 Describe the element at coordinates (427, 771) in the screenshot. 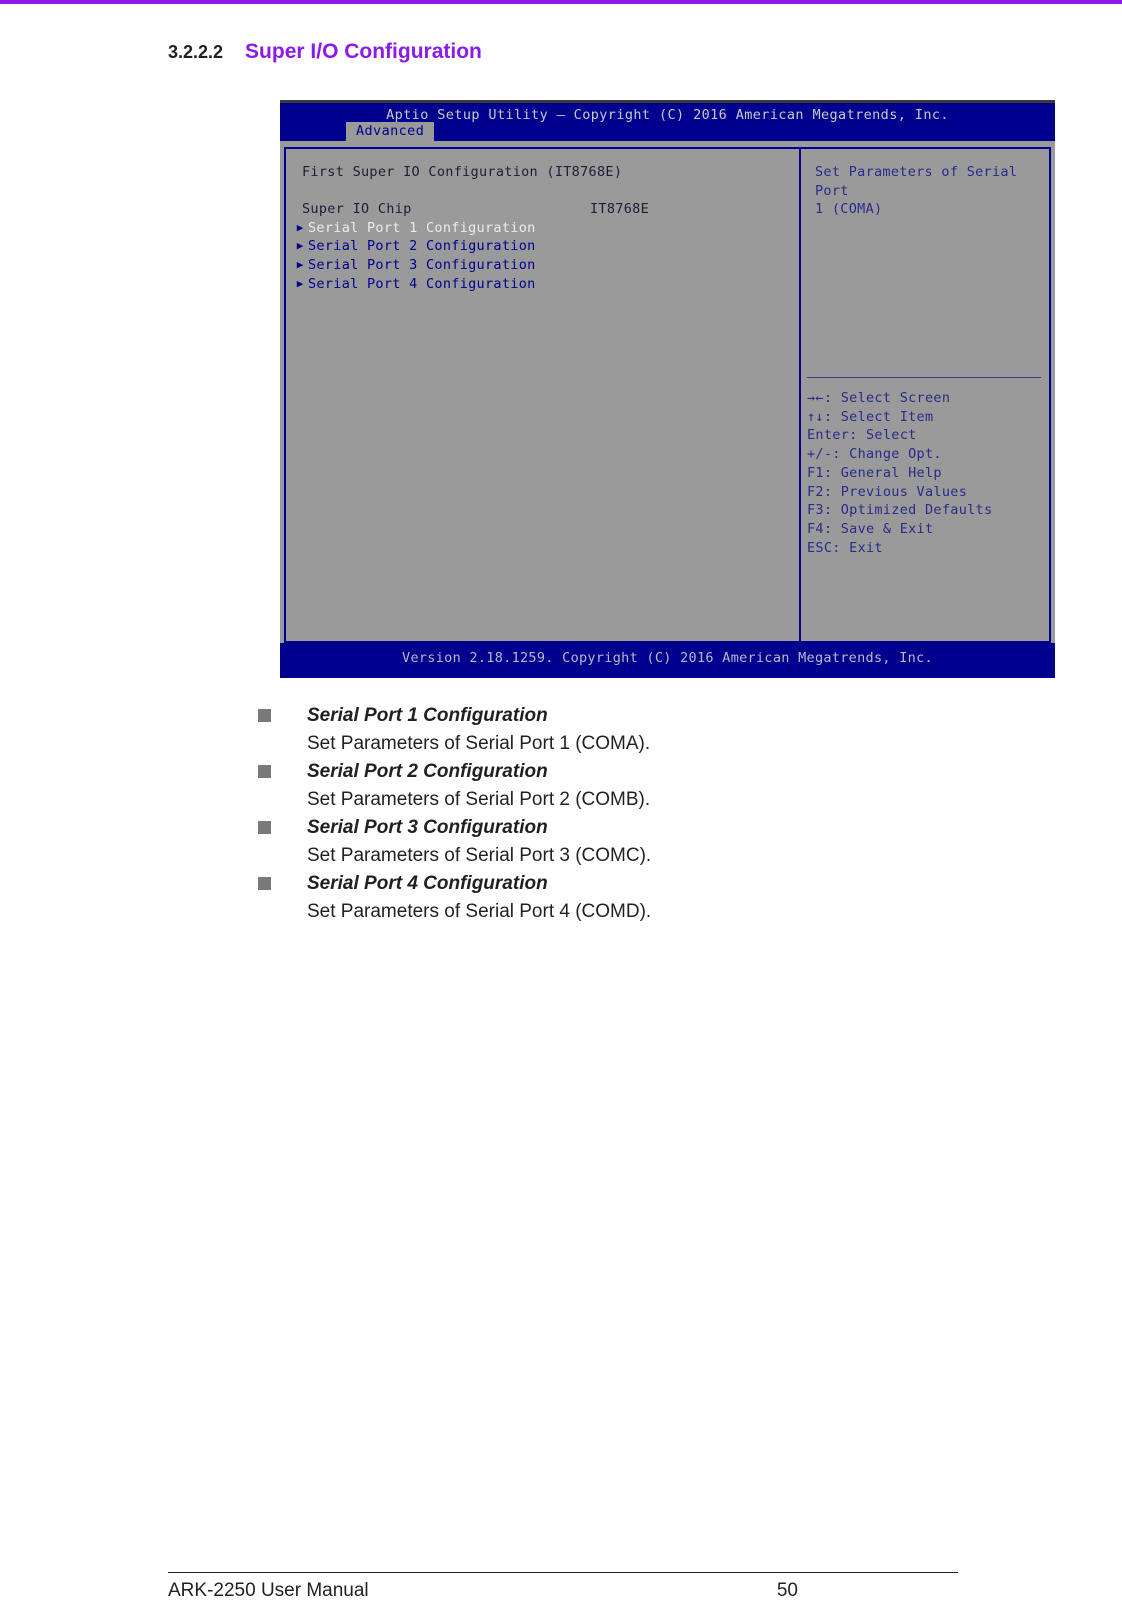

I see `bullet-title: Serial Port 2 Configuration` at that location.